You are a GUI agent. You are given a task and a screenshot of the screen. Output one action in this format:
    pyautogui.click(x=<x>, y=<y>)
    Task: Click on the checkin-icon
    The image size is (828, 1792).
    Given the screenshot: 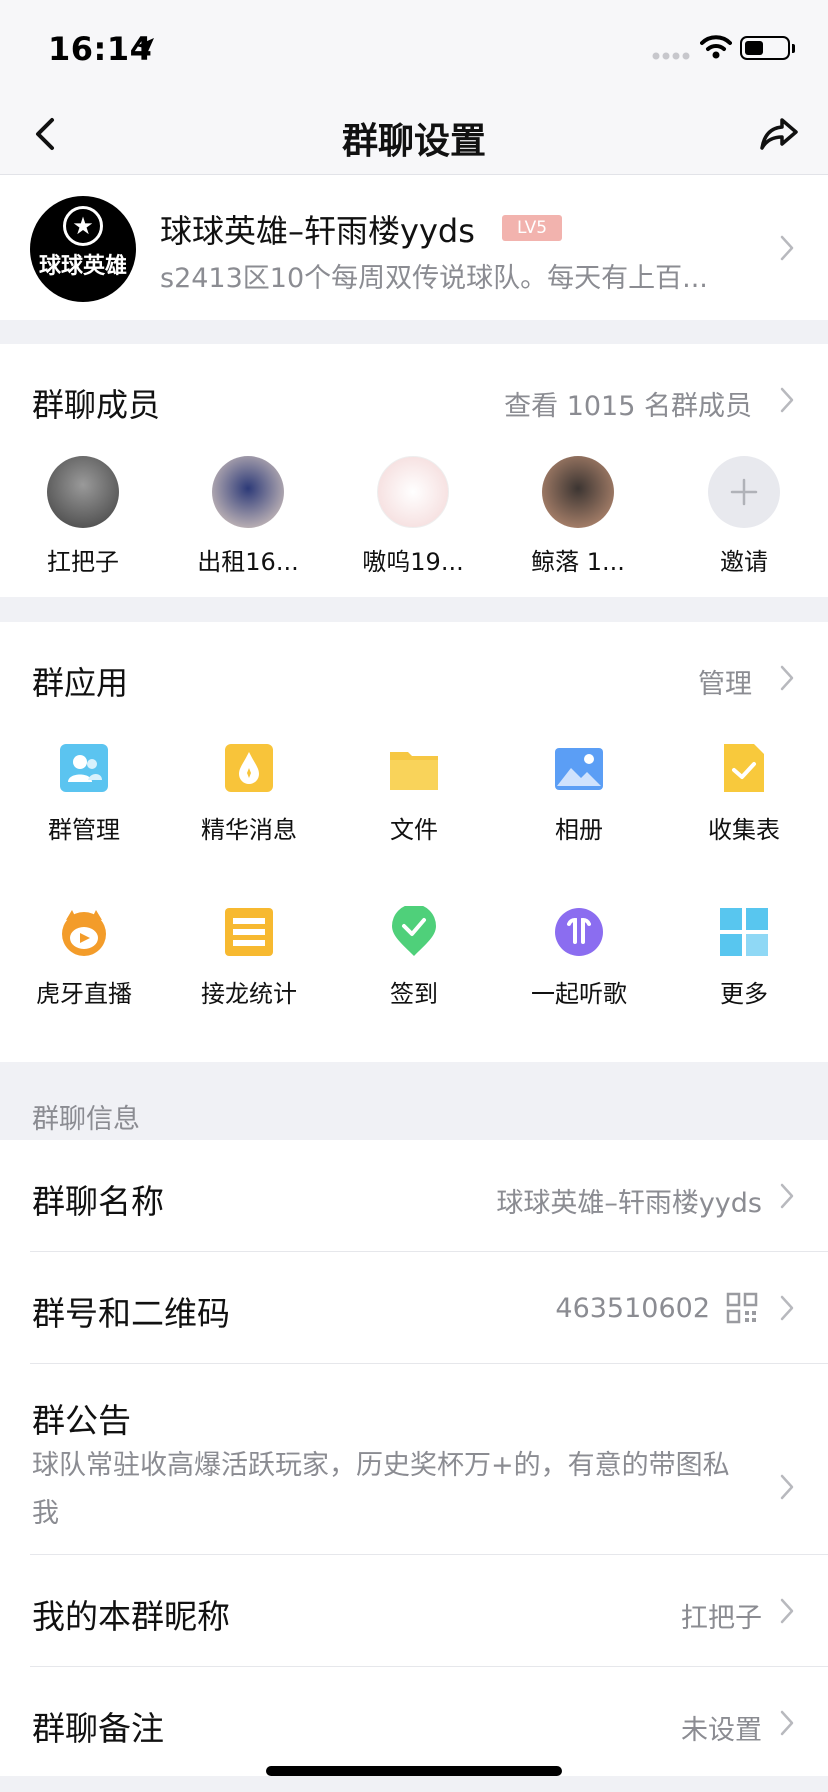 What is the action you would take?
    pyautogui.click(x=414, y=930)
    